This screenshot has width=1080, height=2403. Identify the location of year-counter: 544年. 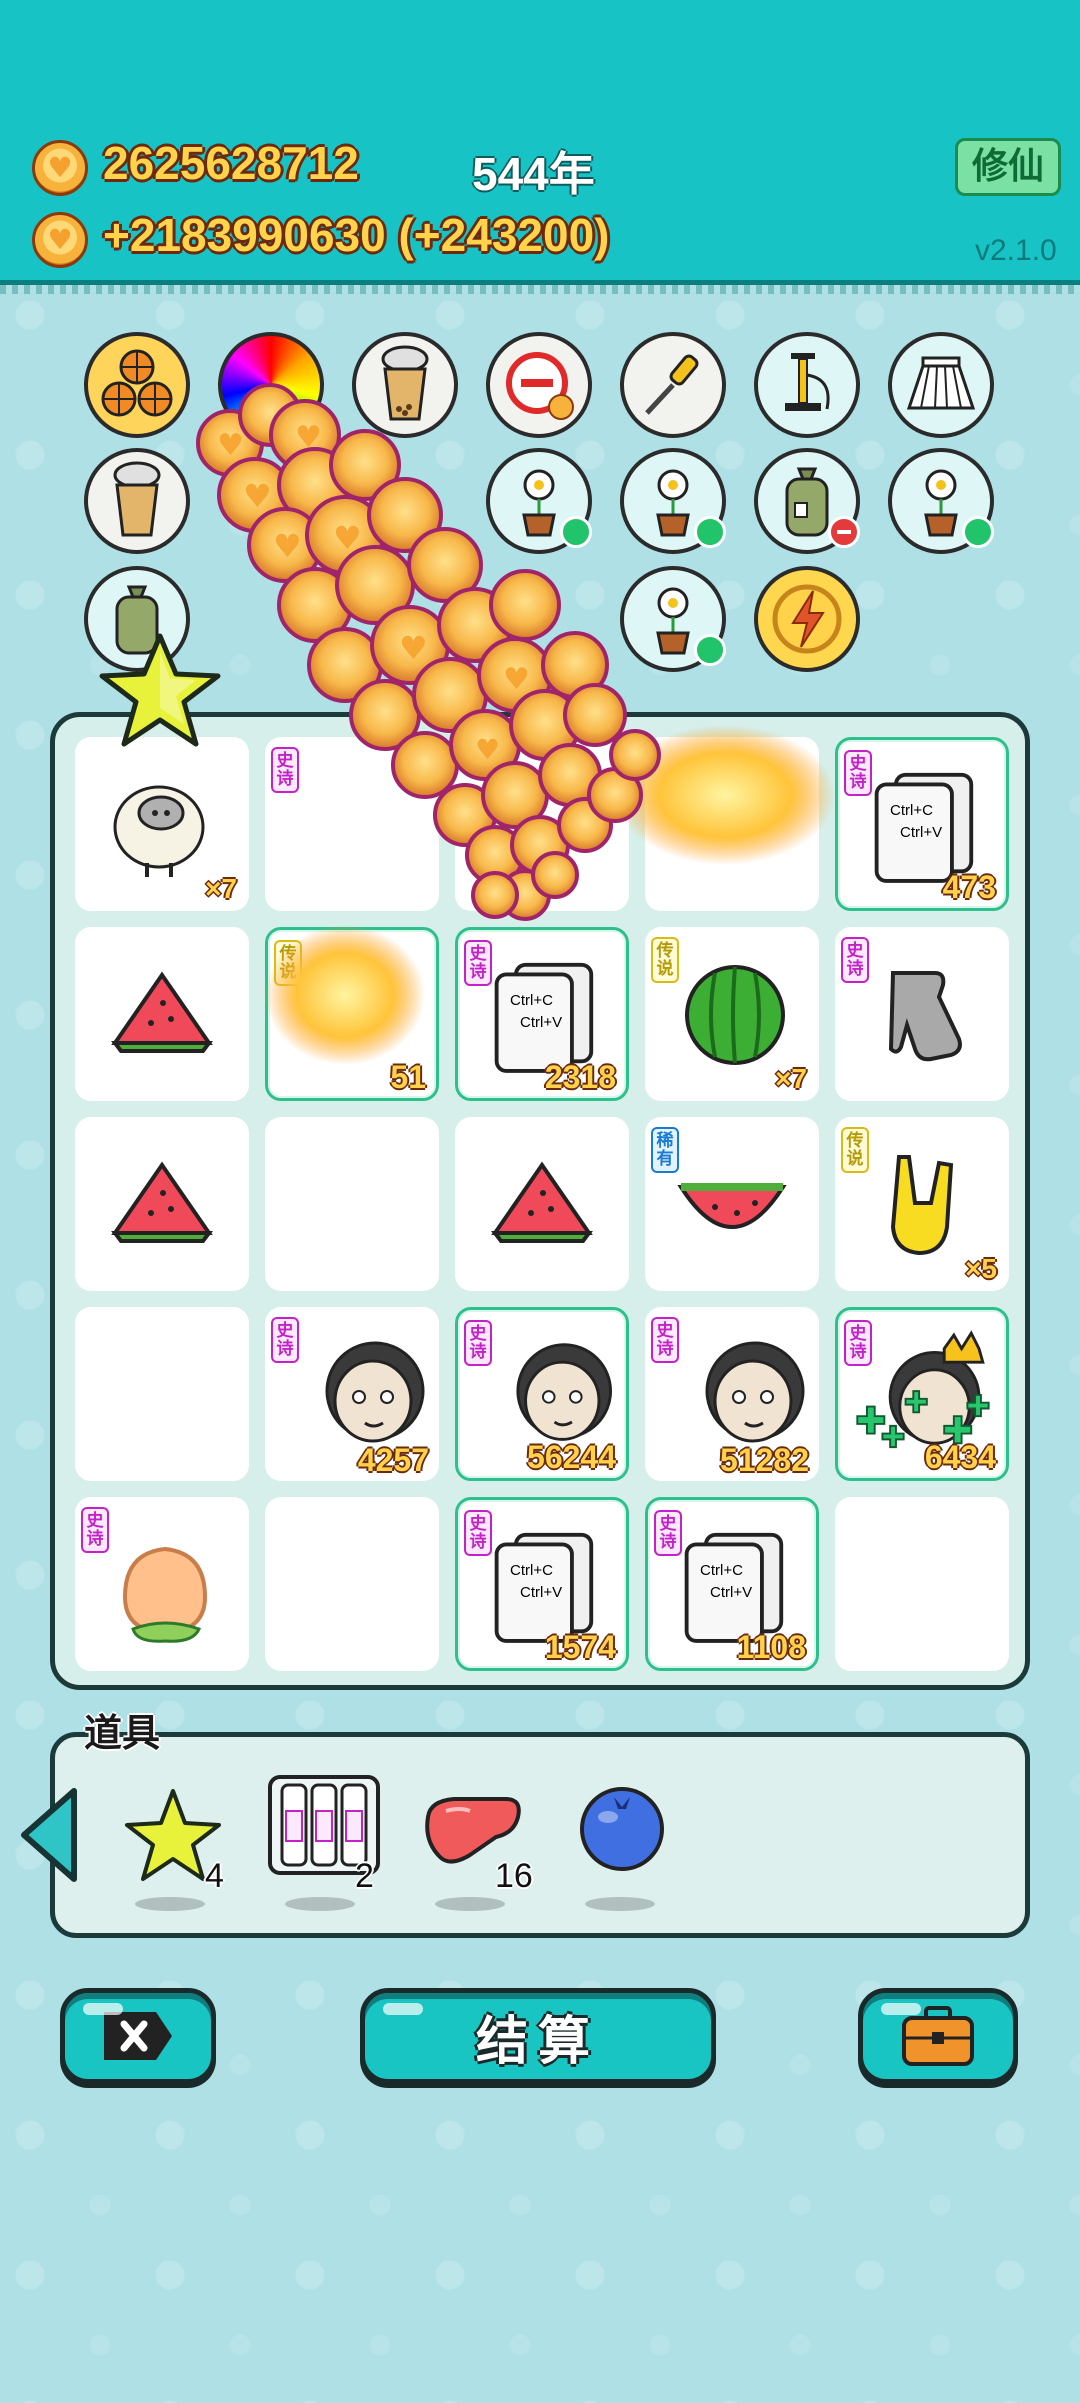
(533, 174).